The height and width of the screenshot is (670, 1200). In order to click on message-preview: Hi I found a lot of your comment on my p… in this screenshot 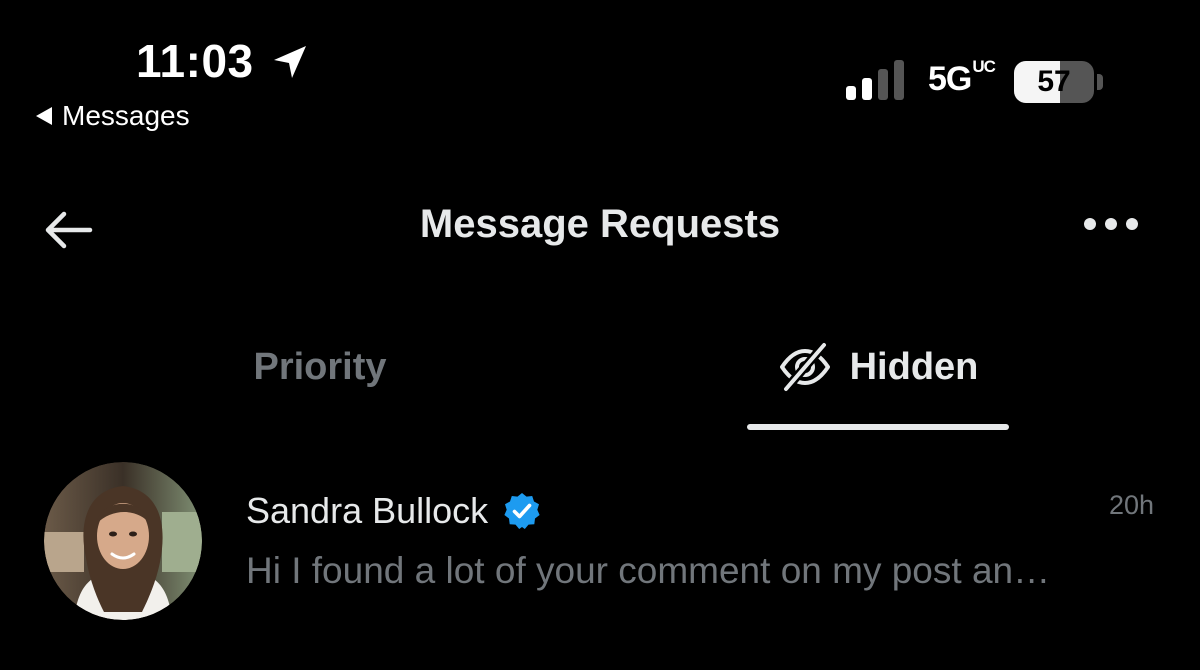, I will do `click(648, 570)`.